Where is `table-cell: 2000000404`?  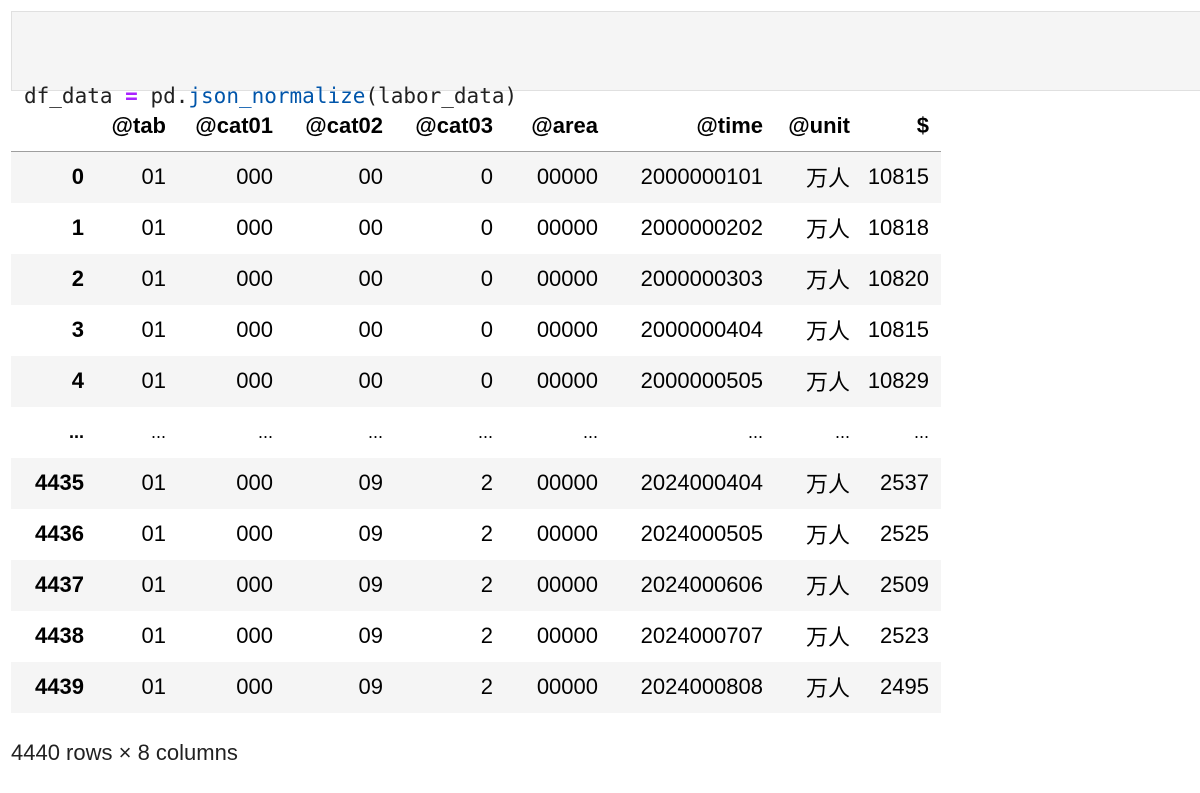
table-cell: 2000000404 is located at coordinates (701, 329).